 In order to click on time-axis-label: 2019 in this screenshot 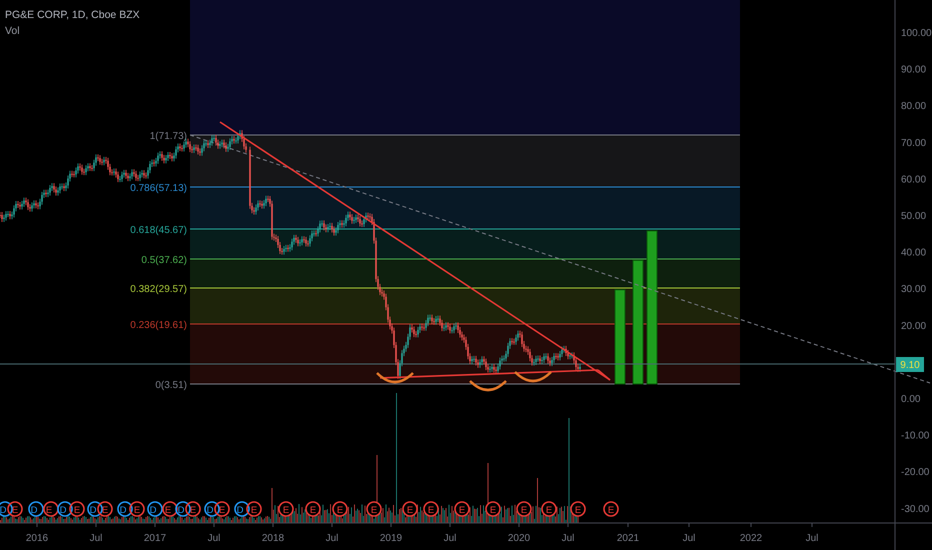, I will do `click(391, 538)`.